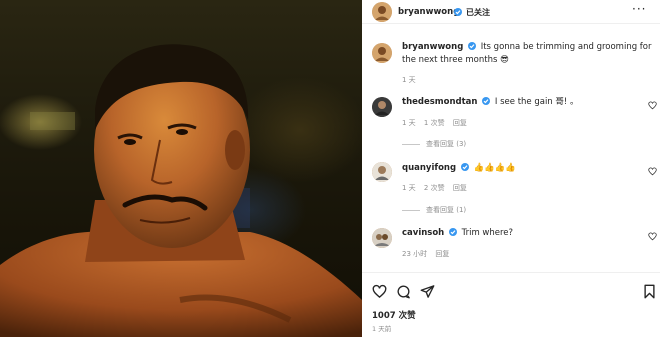 The image size is (660, 337). I want to click on comment-username: thedesmondtan, so click(439, 102).